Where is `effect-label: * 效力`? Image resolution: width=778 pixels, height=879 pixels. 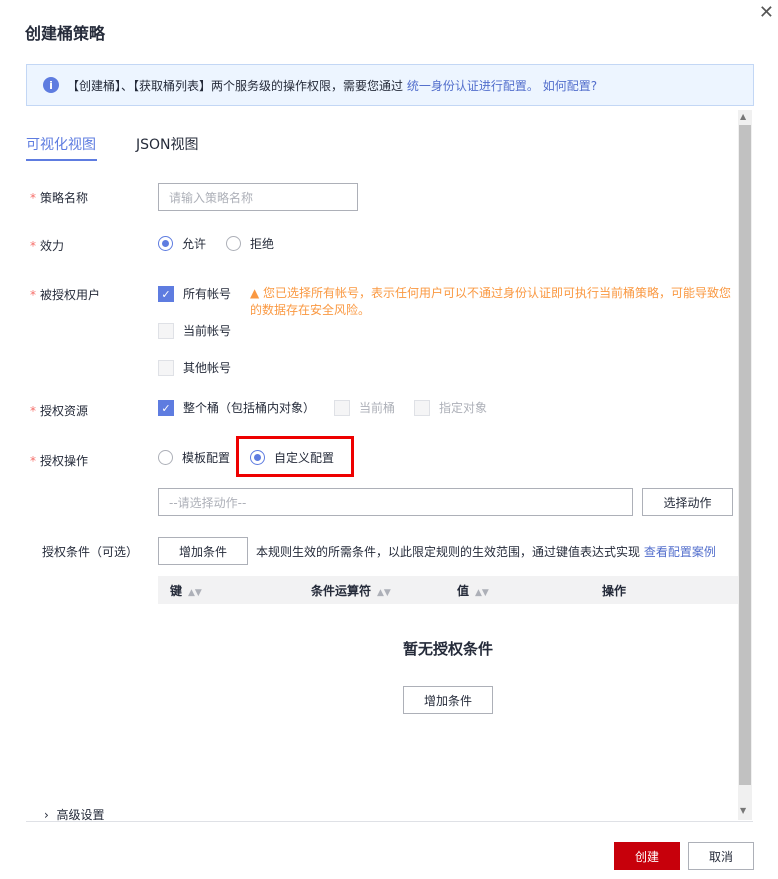 effect-label: * 效力 is located at coordinates (47, 246).